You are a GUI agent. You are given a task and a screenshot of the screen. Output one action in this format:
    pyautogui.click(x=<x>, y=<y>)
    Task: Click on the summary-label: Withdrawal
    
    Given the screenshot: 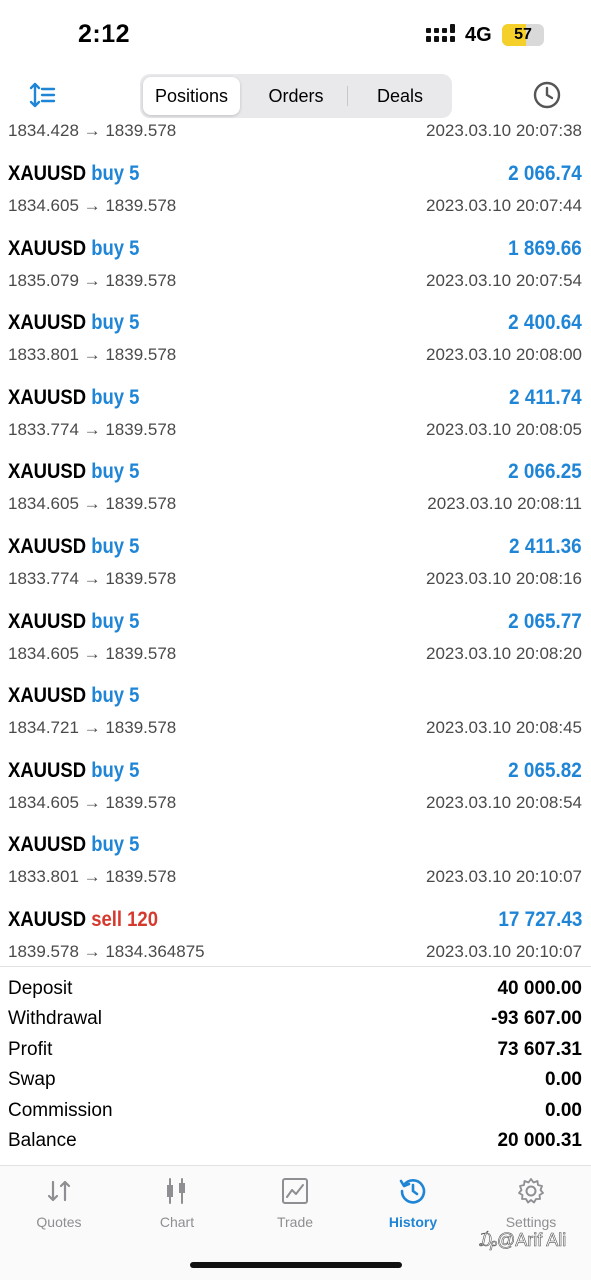 What is the action you would take?
    pyautogui.click(x=55, y=1018)
    